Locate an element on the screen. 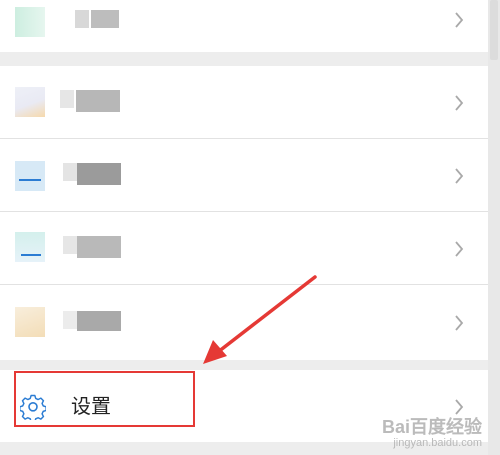 Image resolution: width=500 pixels, height=455 pixels. watermark: Bai百度经验 jingyan.baidu.com is located at coordinates (432, 433).